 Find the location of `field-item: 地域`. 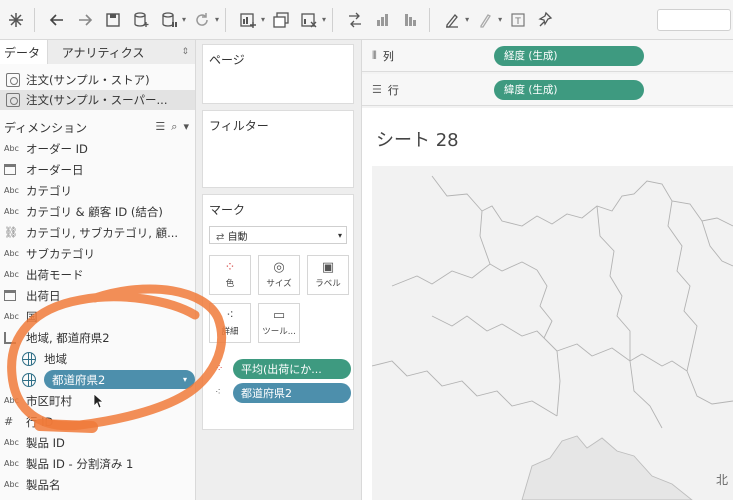

field-item: 地域 is located at coordinates (97, 358).